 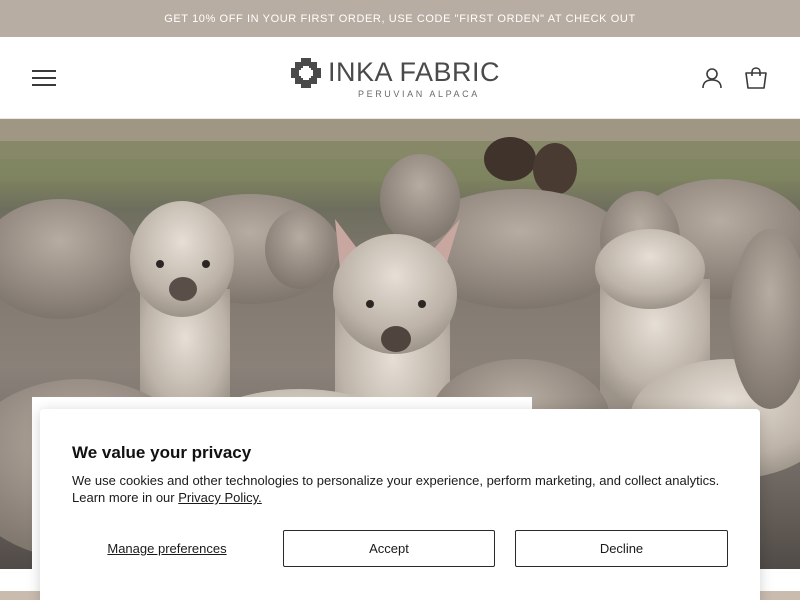 I want to click on logo-name: INKA FABRIC, so click(x=414, y=72).